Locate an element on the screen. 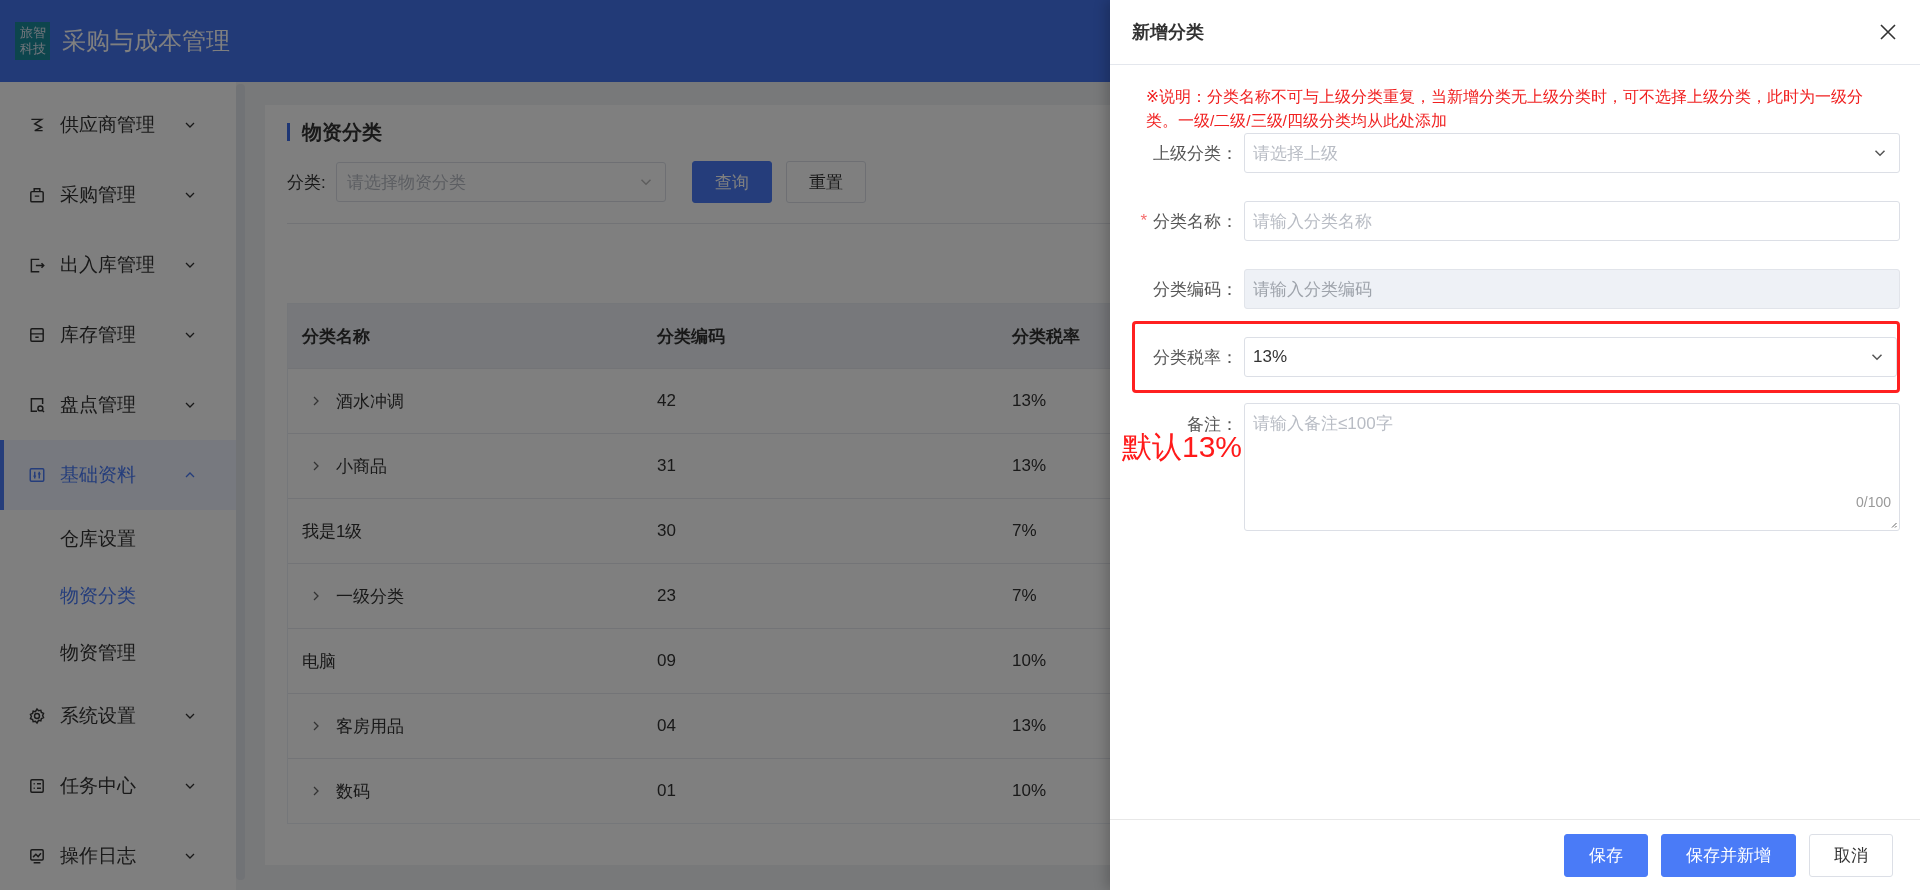 The height and width of the screenshot is (890, 1920). column-header: 分类名称 is located at coordinates (336, 336).